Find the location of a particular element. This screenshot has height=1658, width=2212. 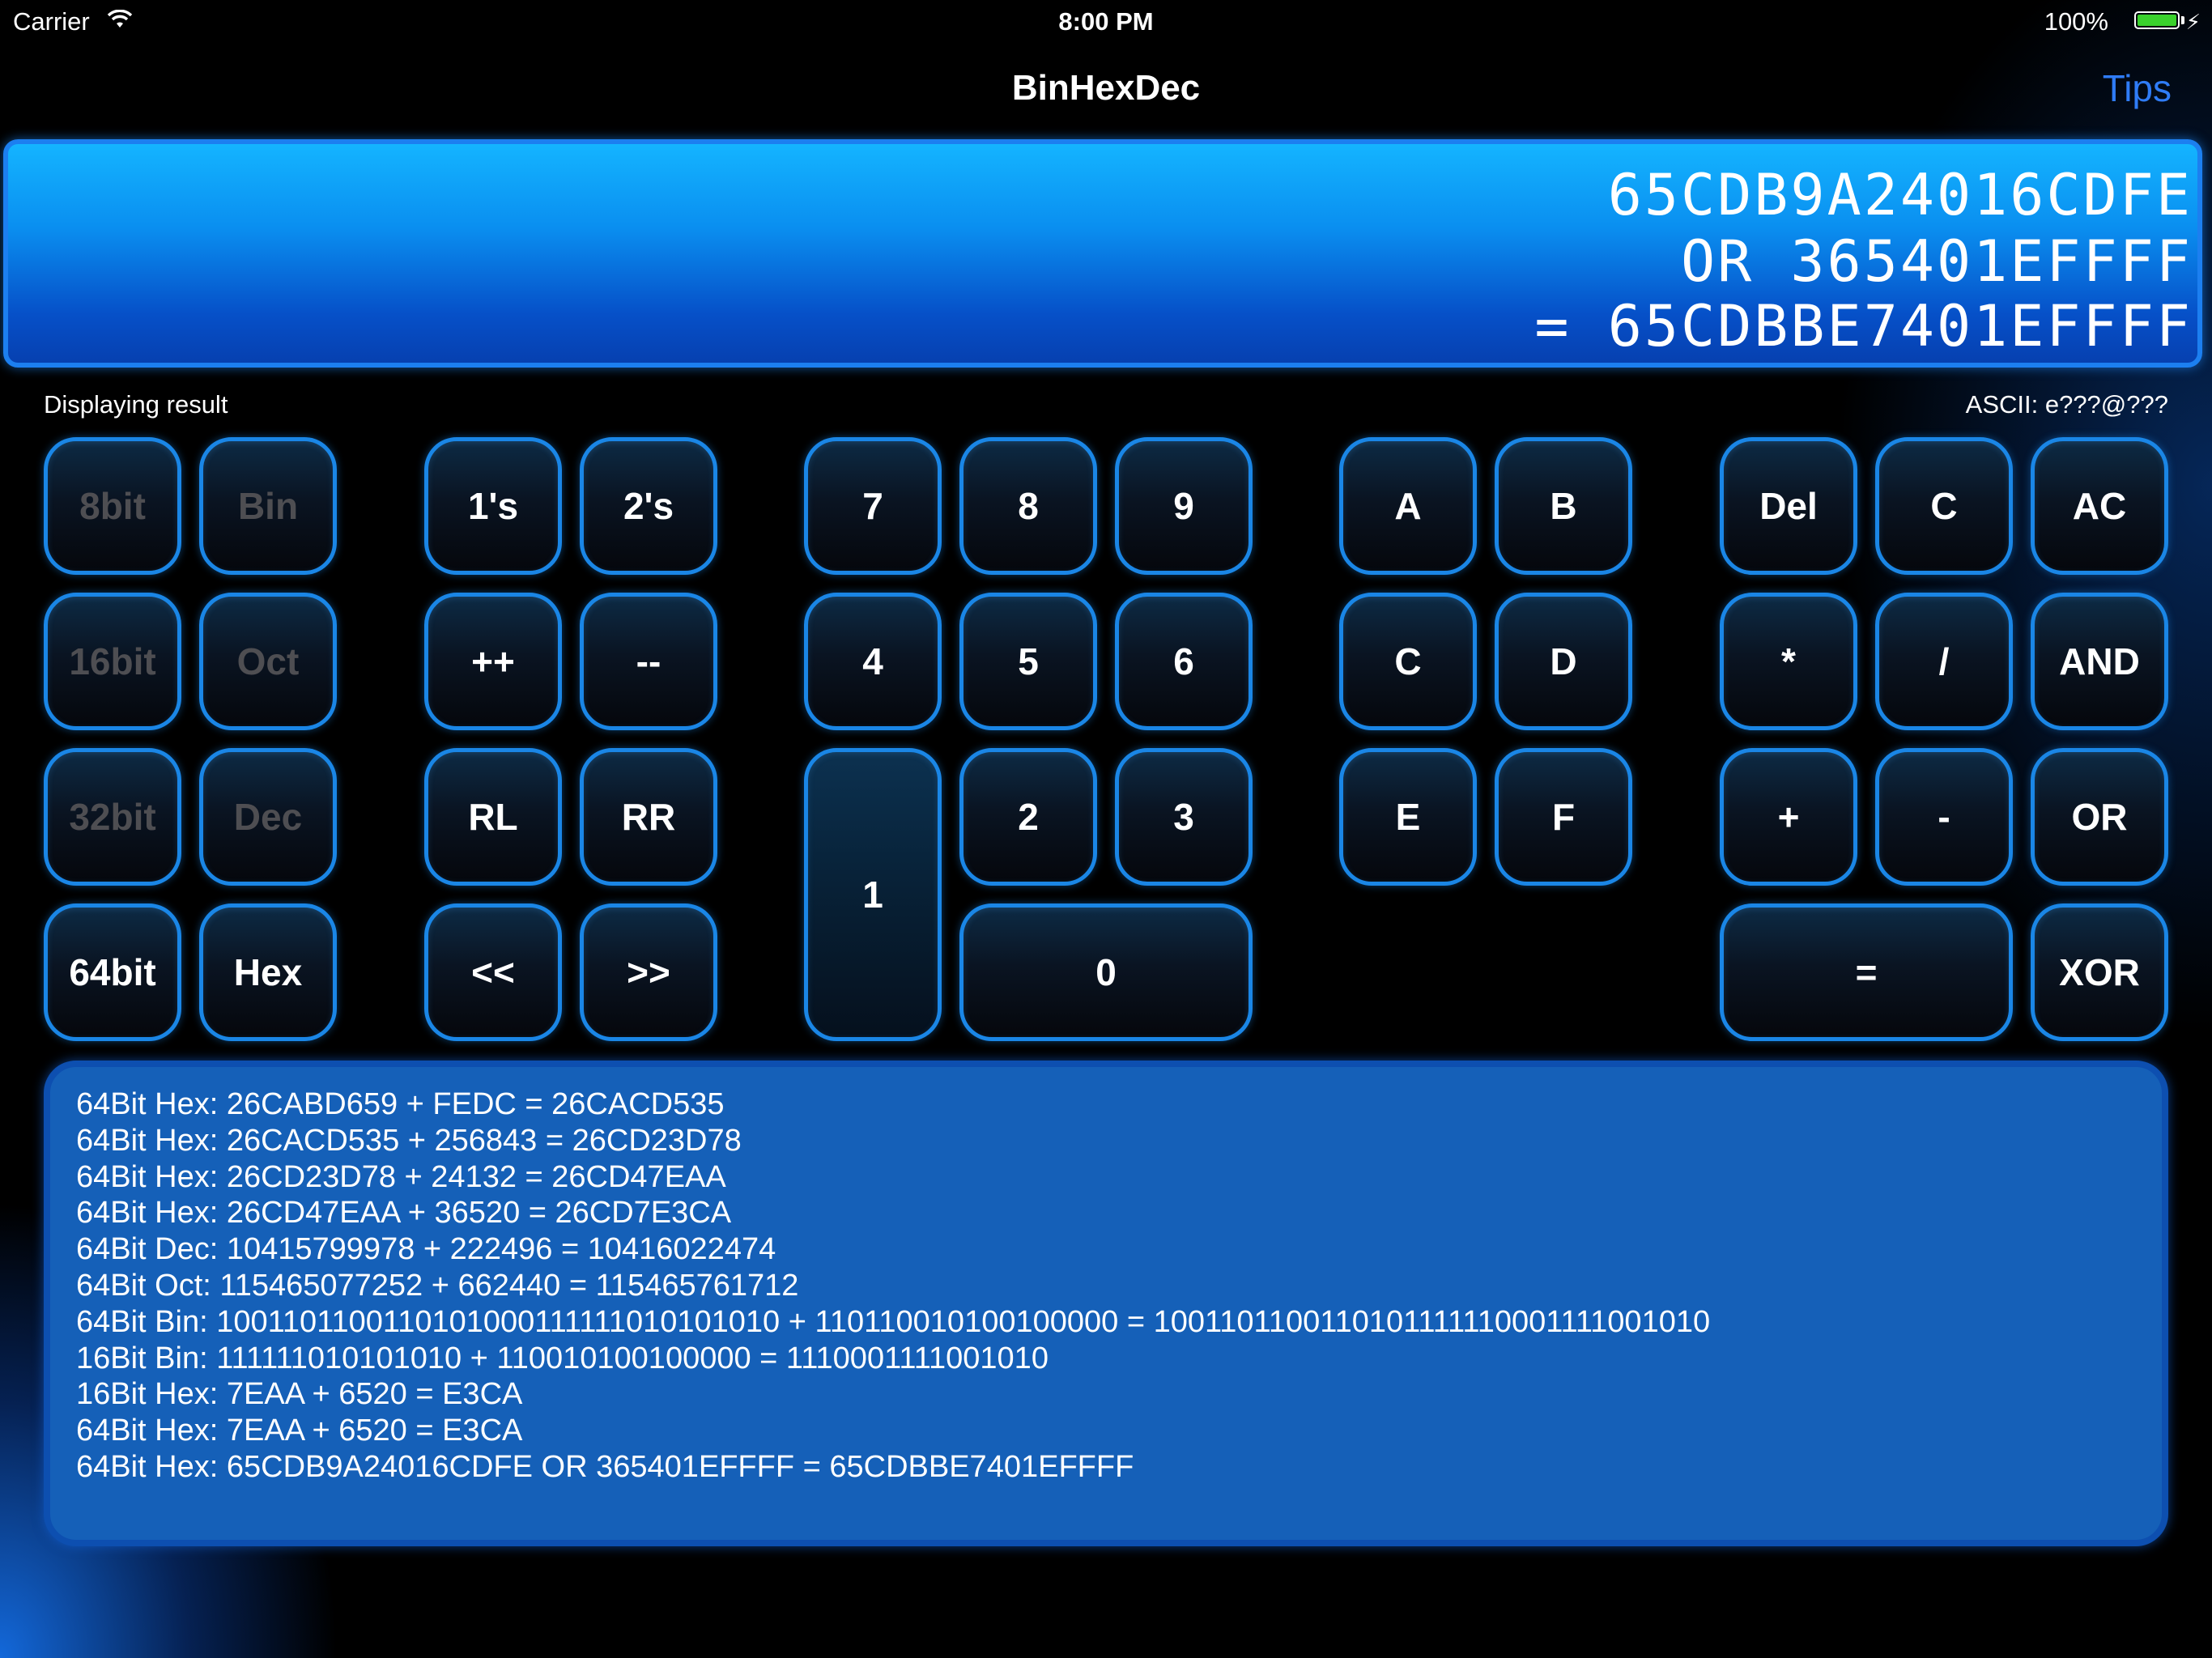

display-operand-2: OR 365401EFFFF is located at coordinates (1937, 261).